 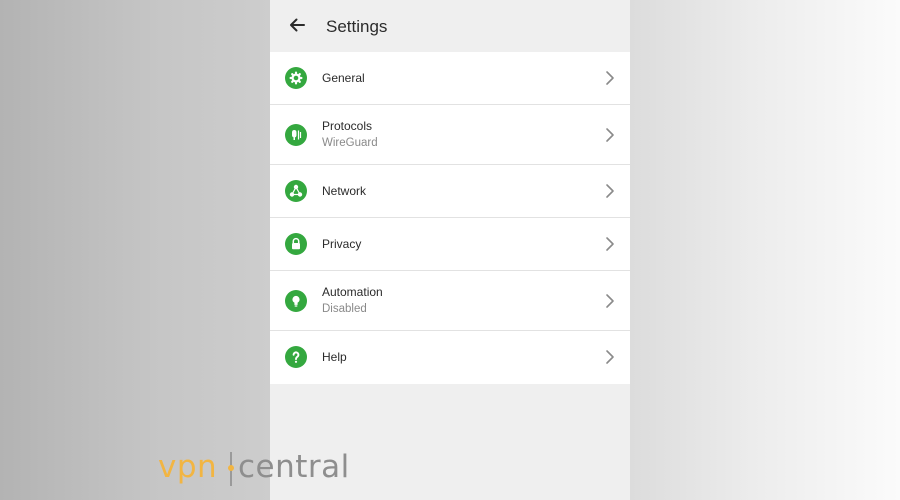 I want to click on question-icon, so click(x=296, y=357).